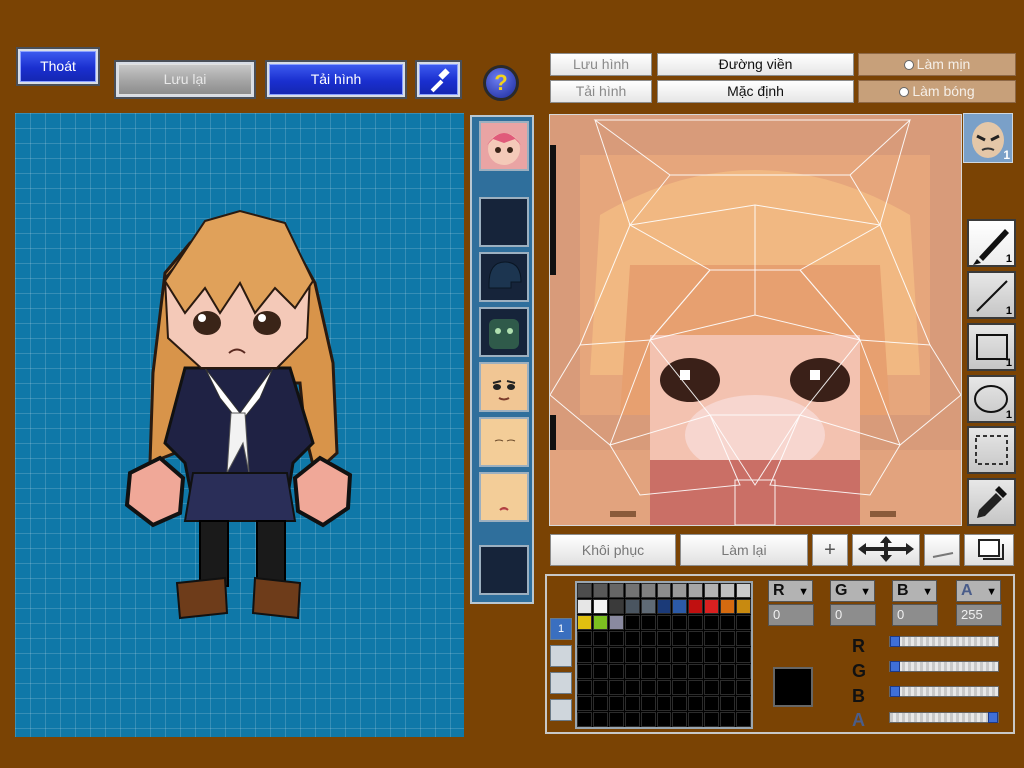  Describe the element at coordinates (561, 629) in the screenshot. I see `palette-page-tab: 1` at that location.